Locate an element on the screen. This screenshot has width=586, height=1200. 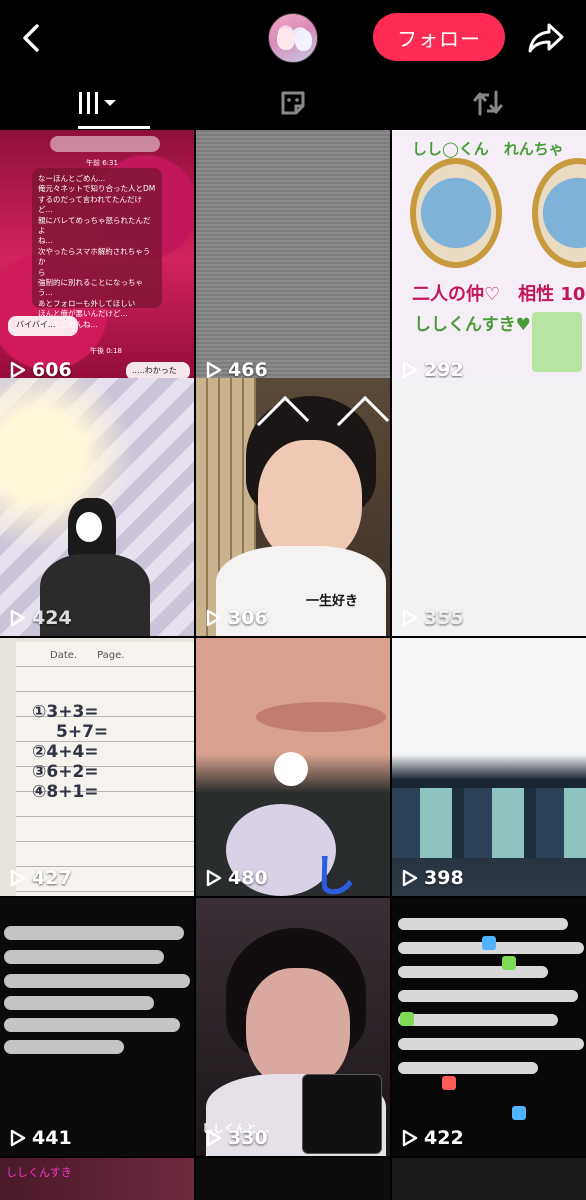
video-thumbnail: しし 480 is located at coordinates (293, 767).